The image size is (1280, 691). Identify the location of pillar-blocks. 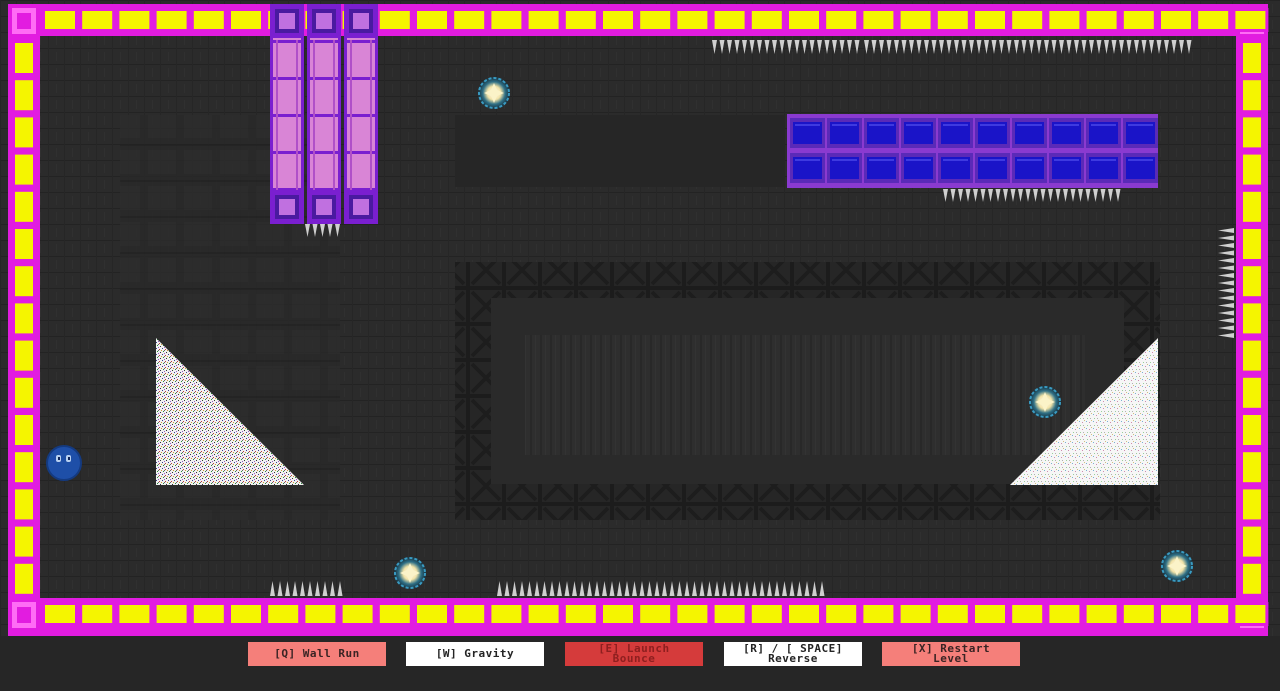
(324, 114).